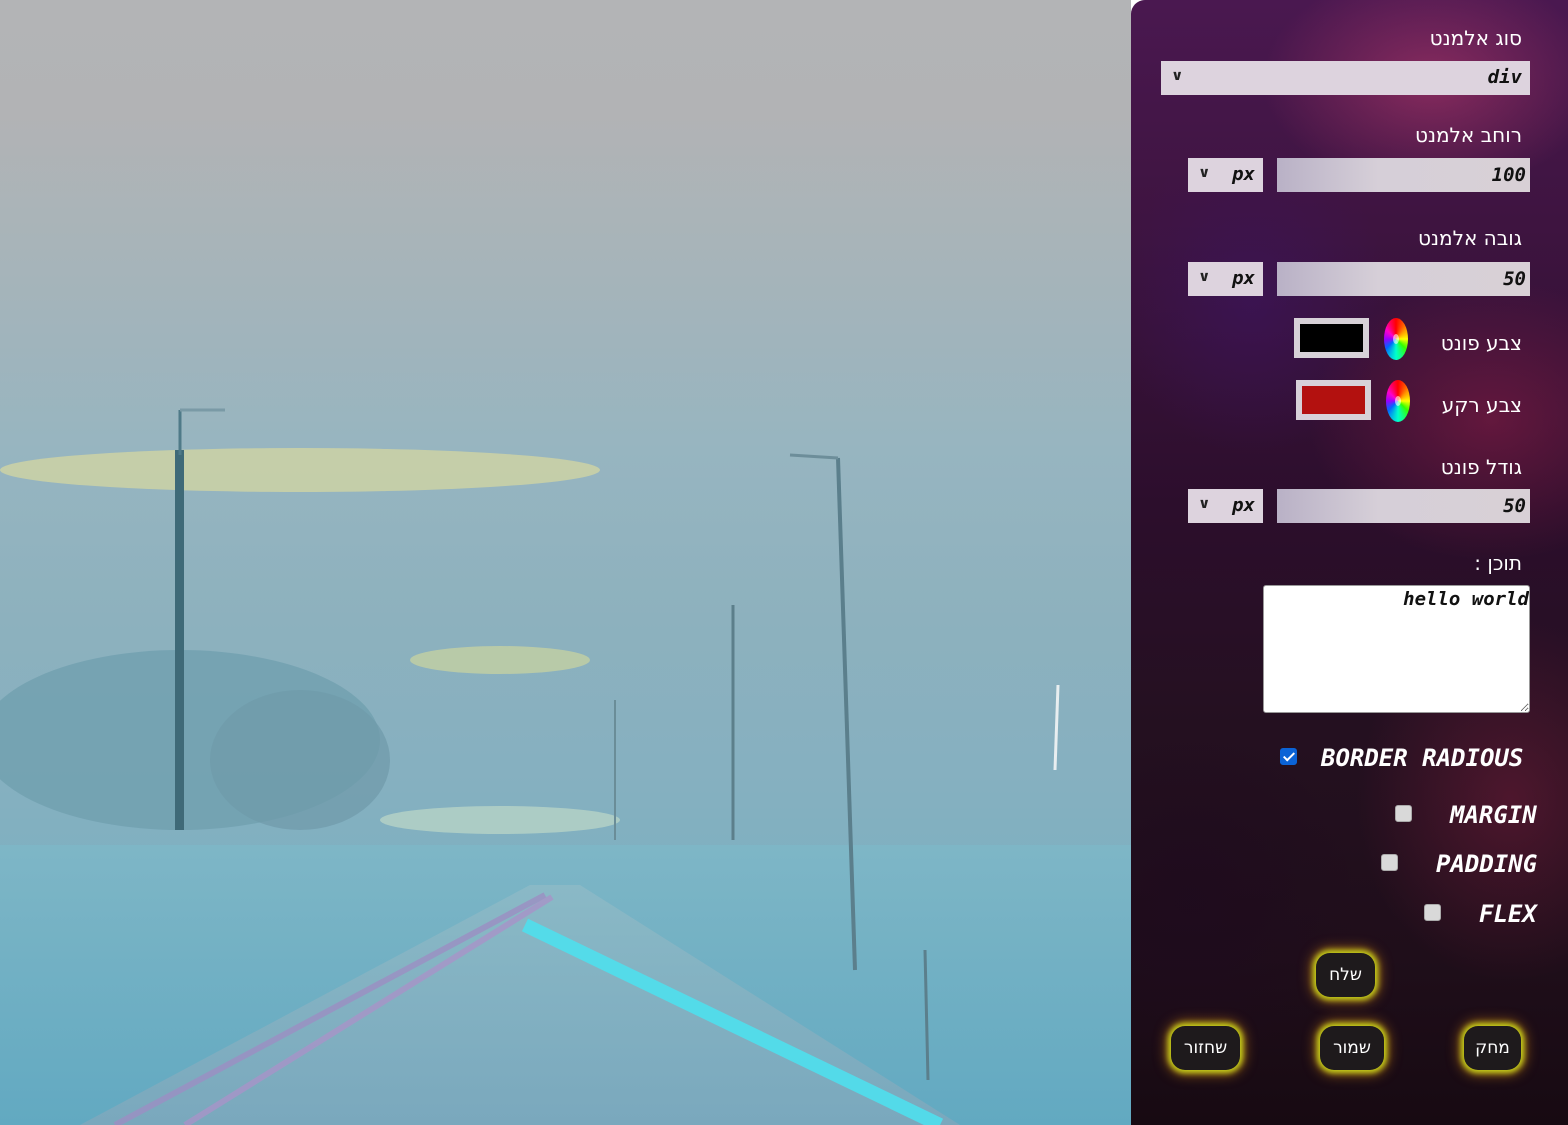 This screenshot has height=1125, width=1568. I want to click on flex-checkbox, so click(1432, 912).